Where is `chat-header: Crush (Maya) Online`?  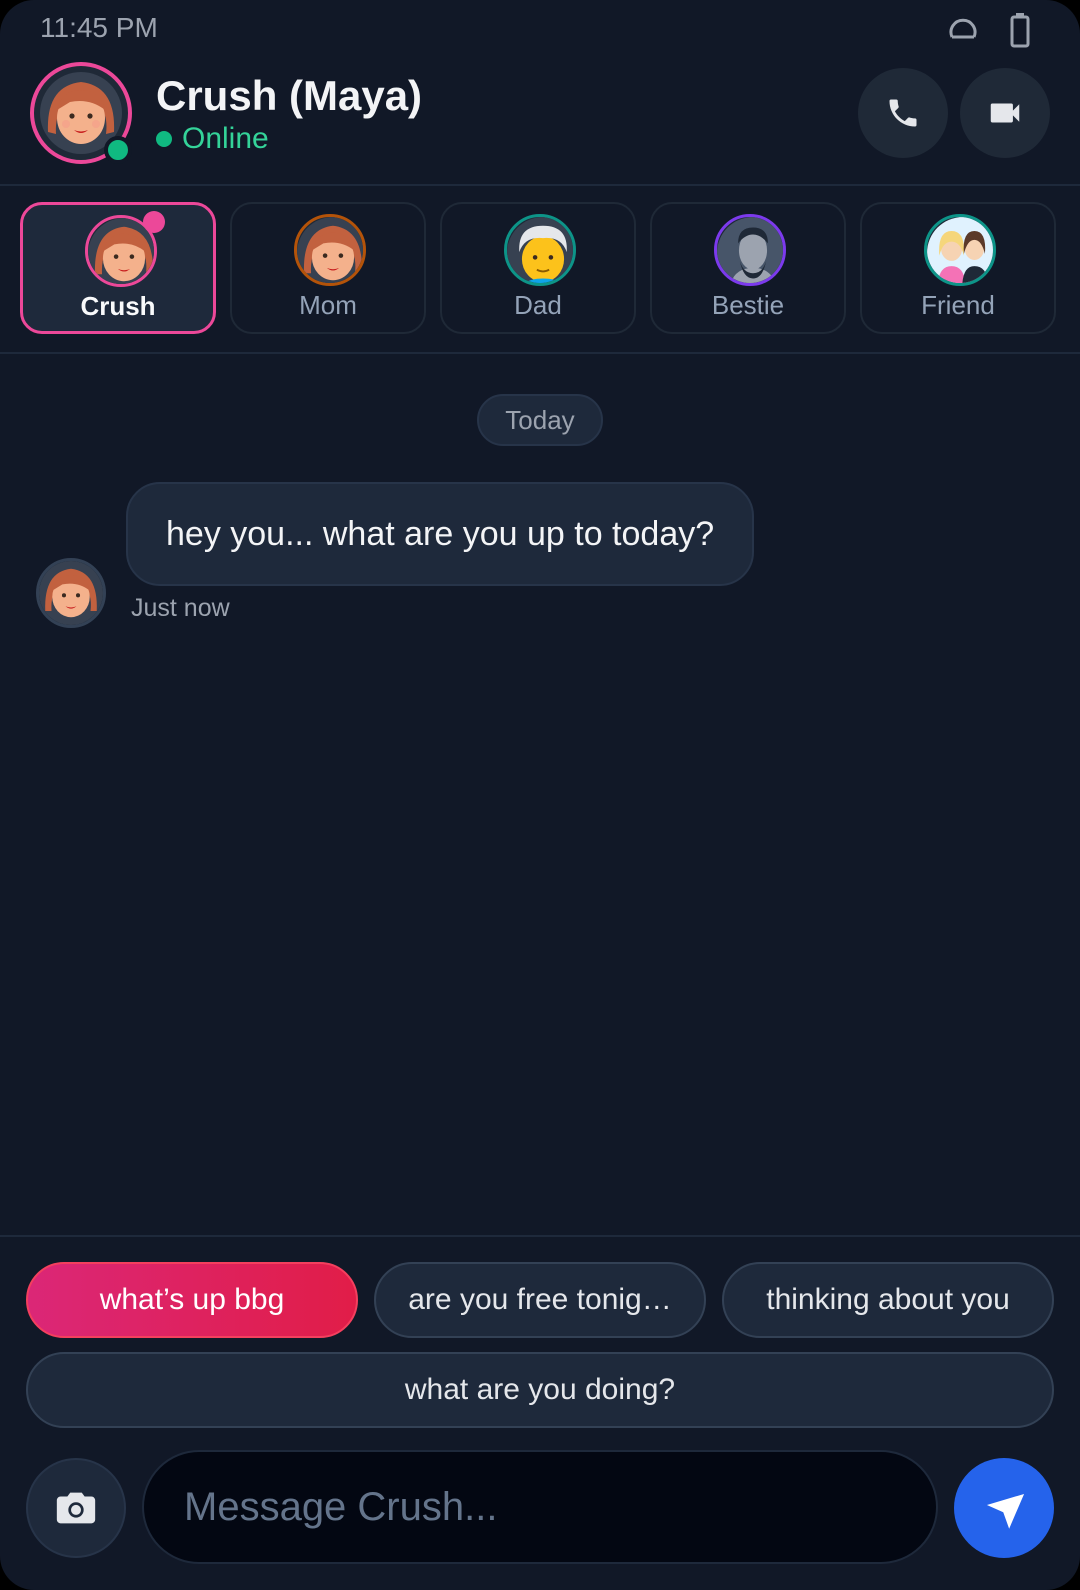
chat-header: Crush (Maya) Online is located at coordinates (540, 121).